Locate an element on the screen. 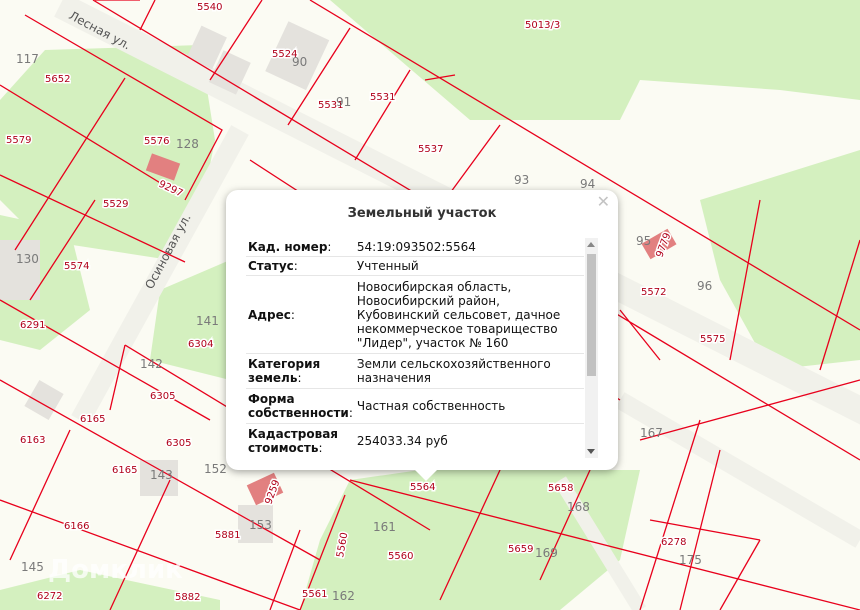 Image resolution: width=860 pixels, height=610 pixels. info-label: Категория земель: is located at coordinates (300, 371).